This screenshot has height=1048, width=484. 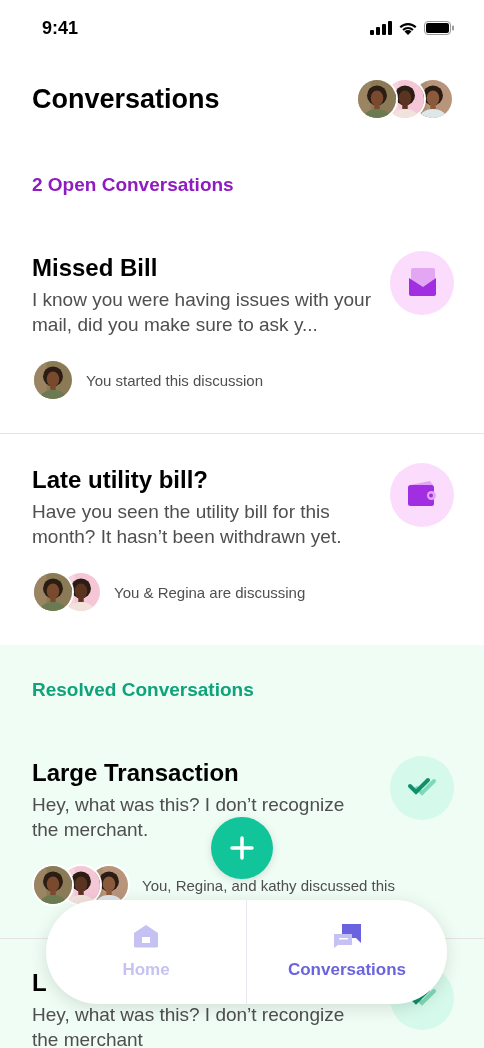 I want to click on plus-icon, so click(x=242, y=848).